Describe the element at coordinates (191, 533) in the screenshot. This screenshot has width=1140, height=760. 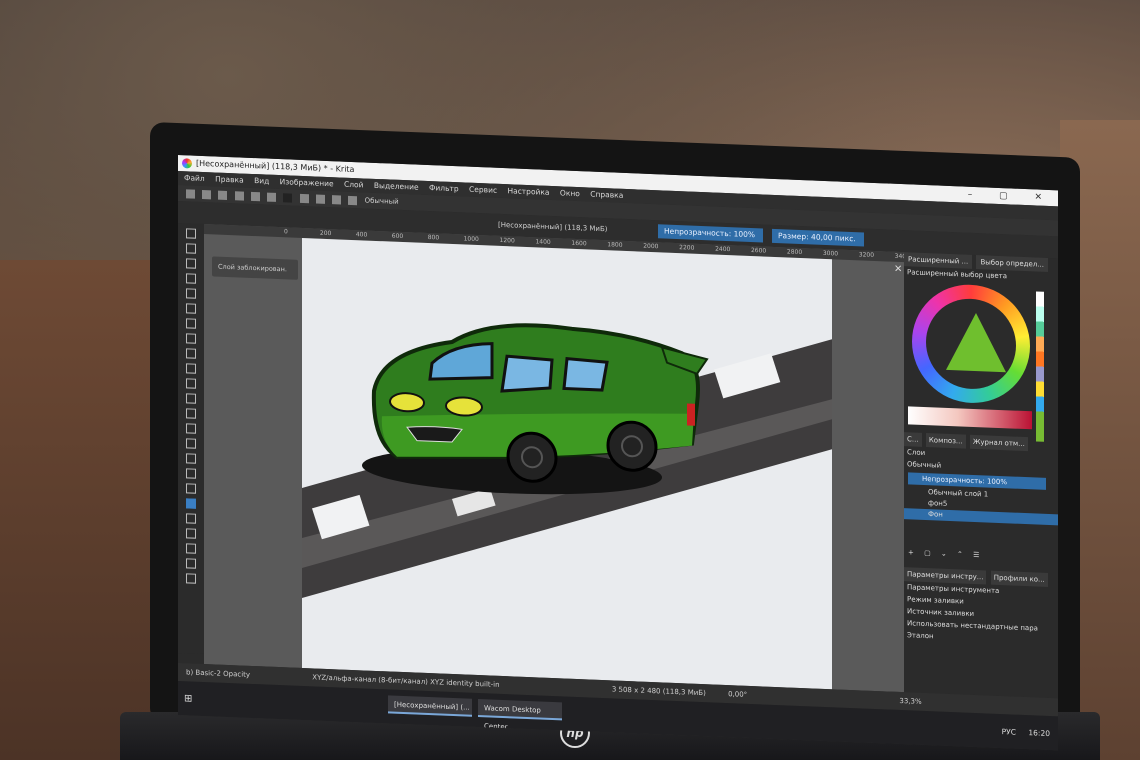
I see `assistant-tool-icon` at that location.